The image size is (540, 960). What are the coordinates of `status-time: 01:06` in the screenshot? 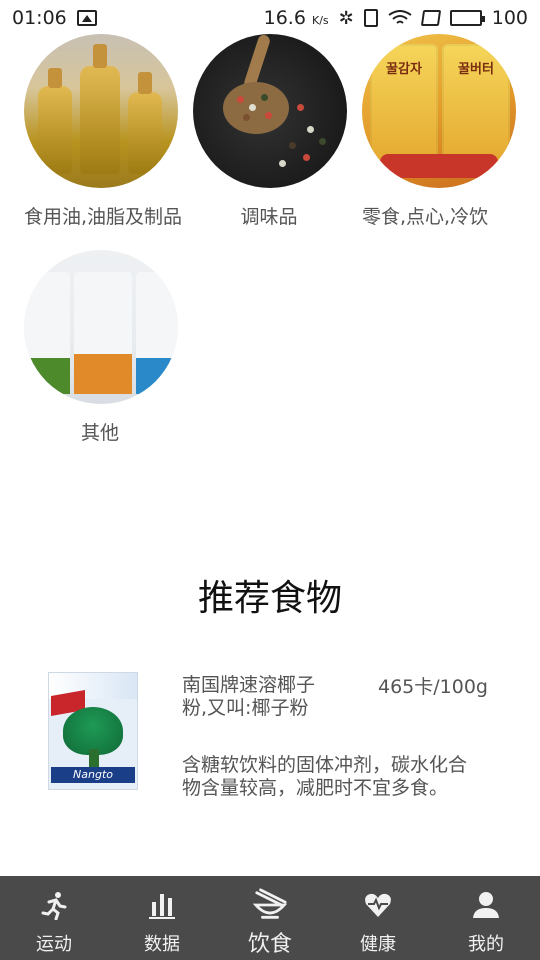 It's located at (39, 18).